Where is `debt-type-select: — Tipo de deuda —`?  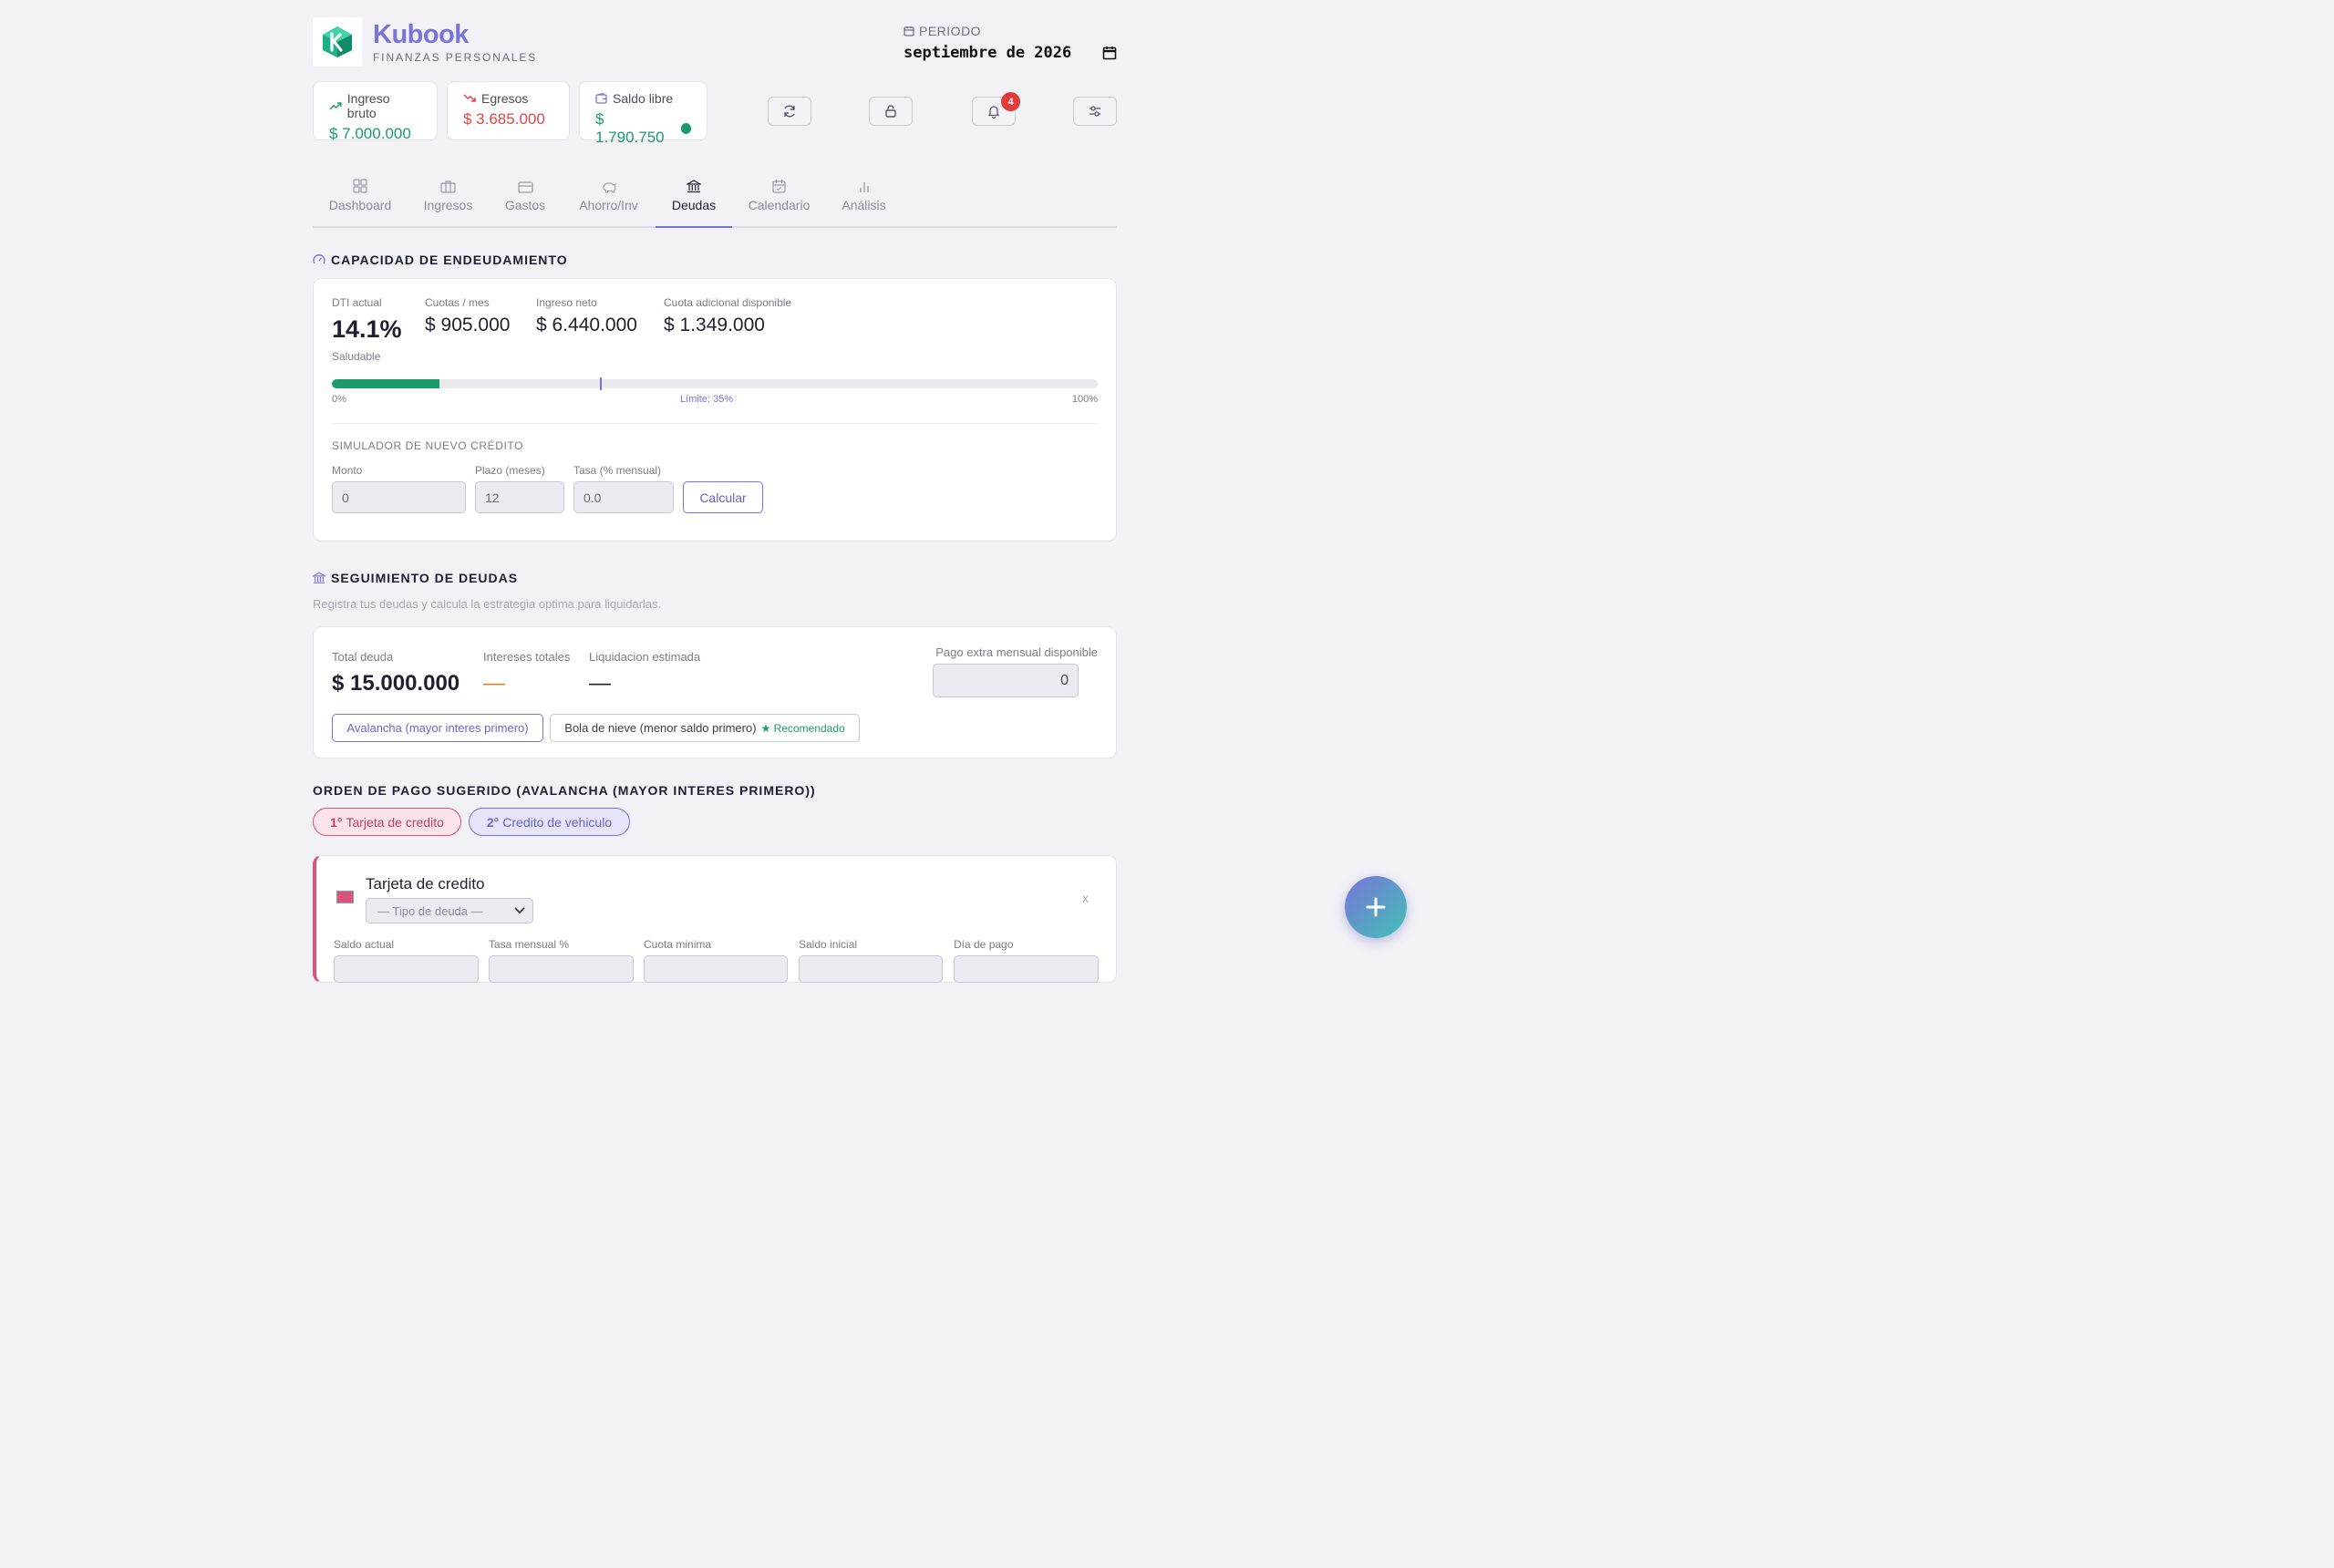
debt-type-select: — Tipo de deuda — is located at coordinates (449, 910).